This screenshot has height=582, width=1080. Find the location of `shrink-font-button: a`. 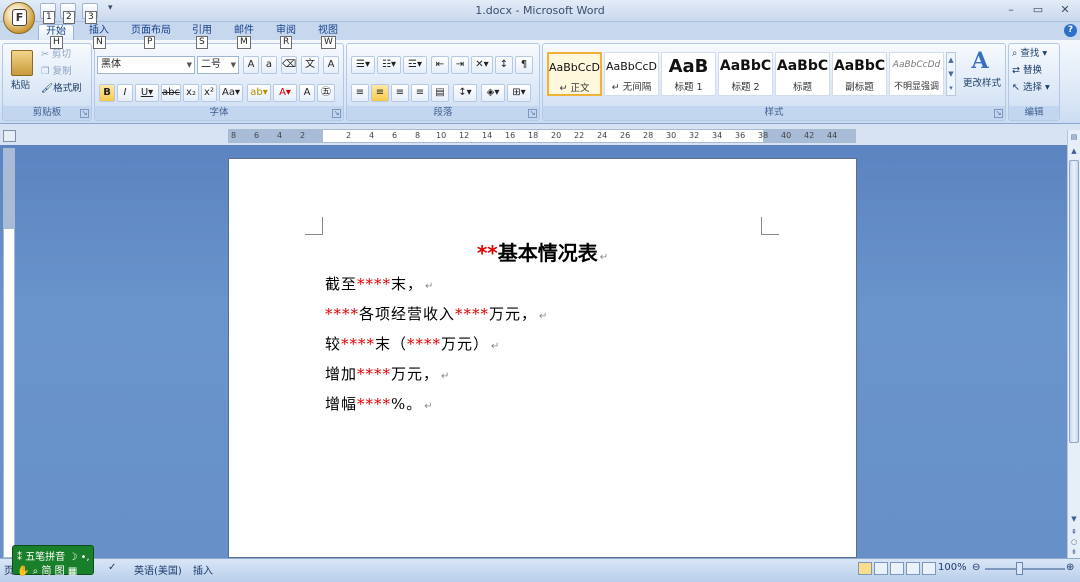

shrink-font-button: a is located at coordinates (269, 65).